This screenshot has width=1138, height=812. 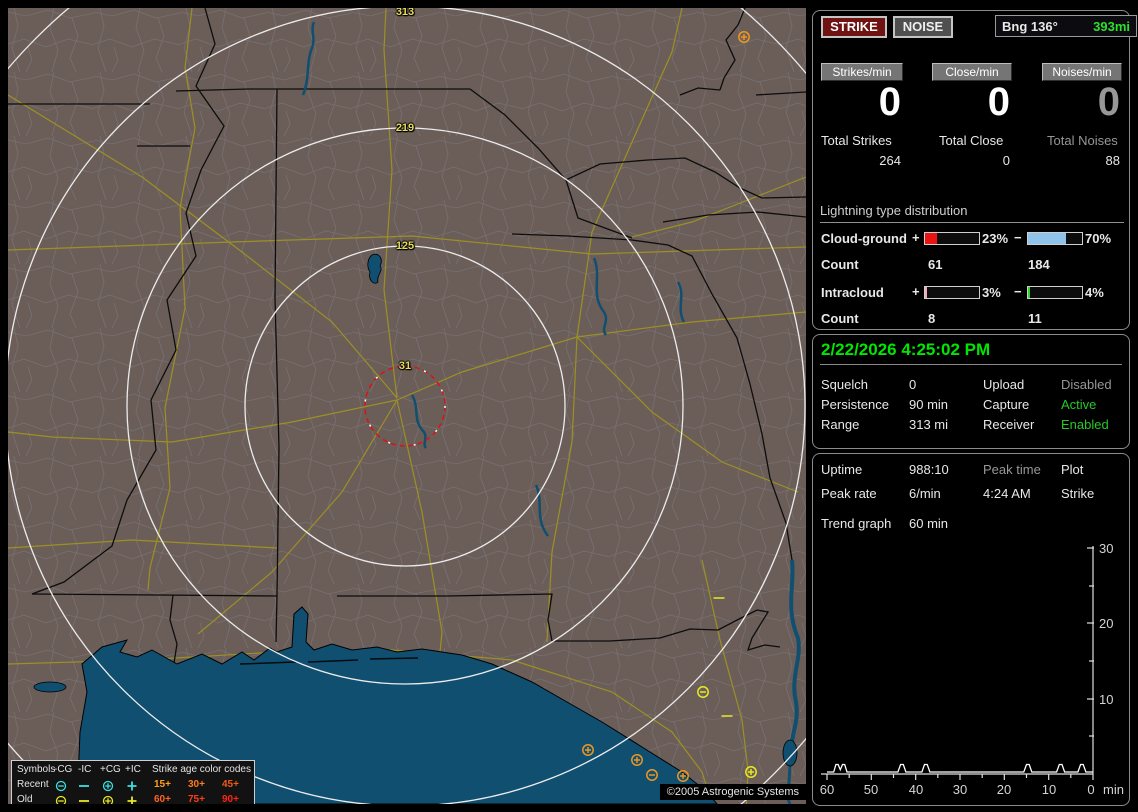 I want to click on close-per-min-button: Close/min, so click(x=972, y=72).